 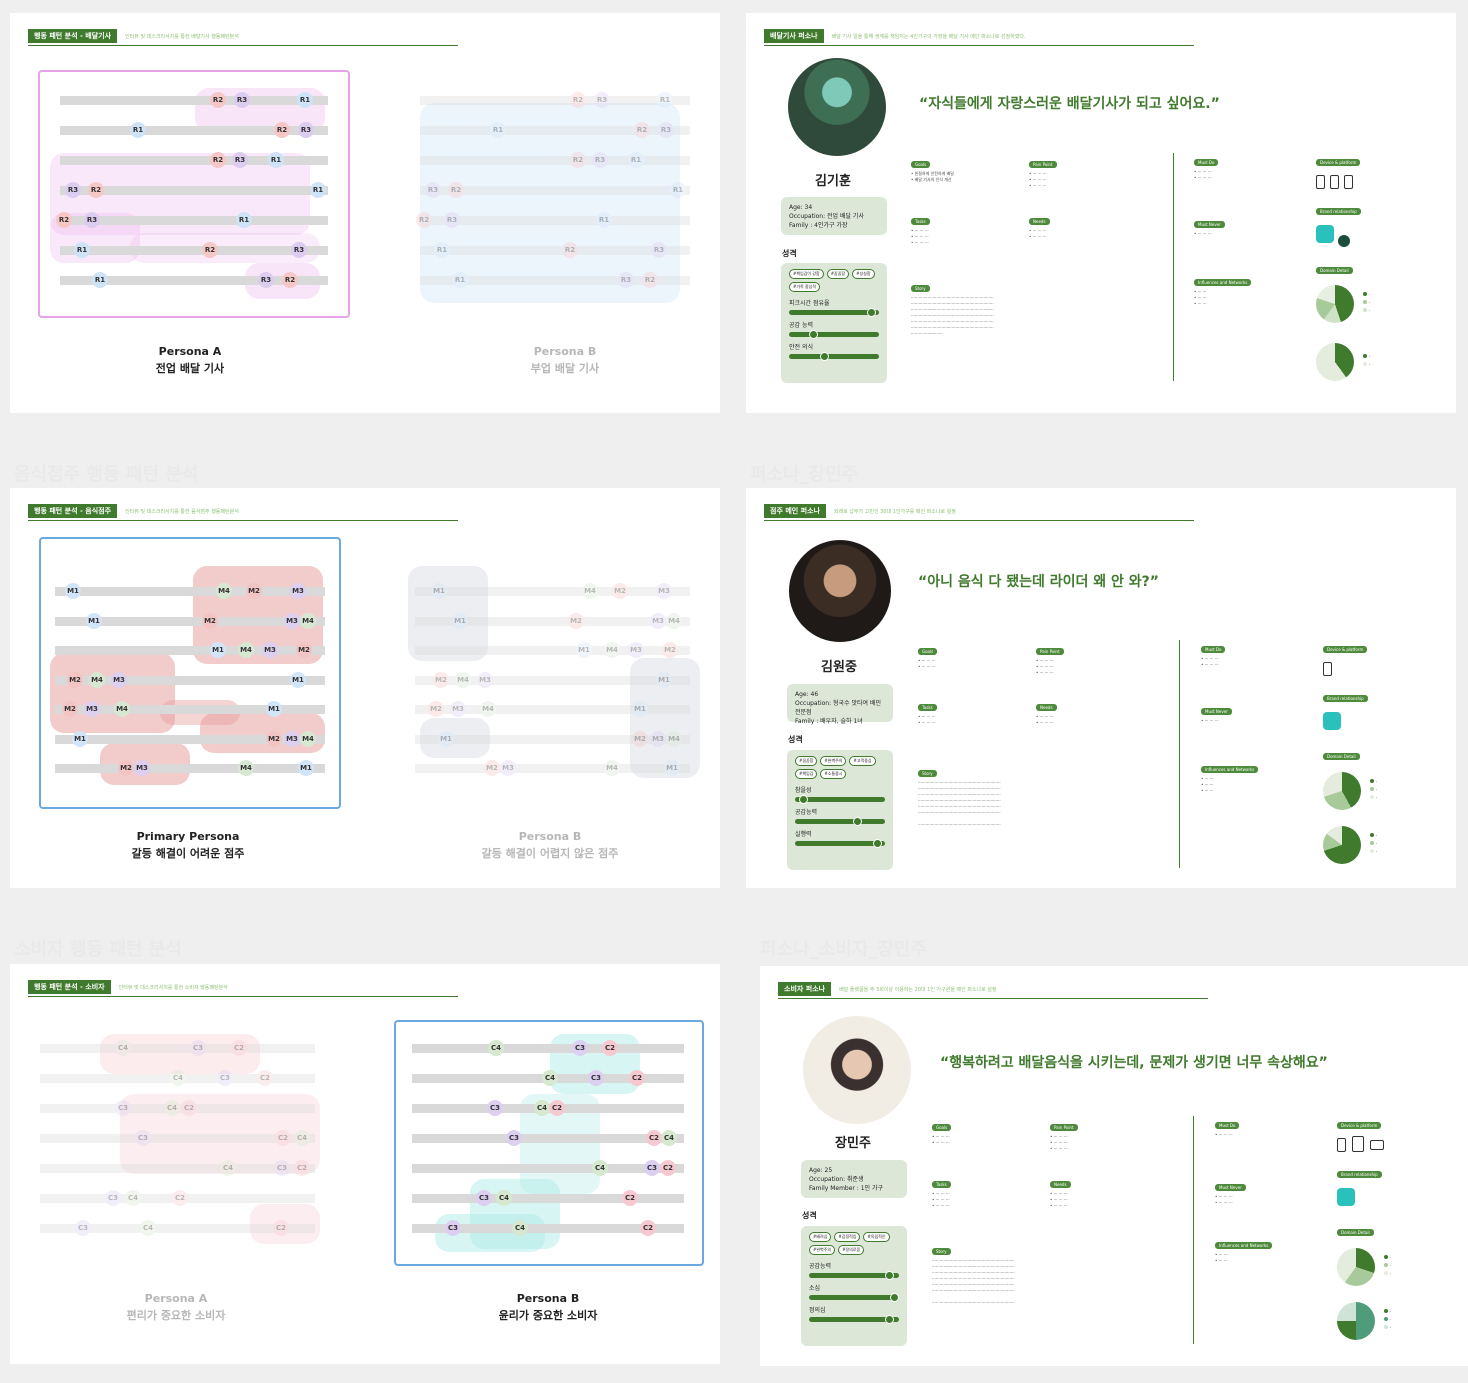 What do you see at coordinates (862, 761) in the screenshot?
I see `trait-chip: #고객중심` at bounding box center [862, 761].